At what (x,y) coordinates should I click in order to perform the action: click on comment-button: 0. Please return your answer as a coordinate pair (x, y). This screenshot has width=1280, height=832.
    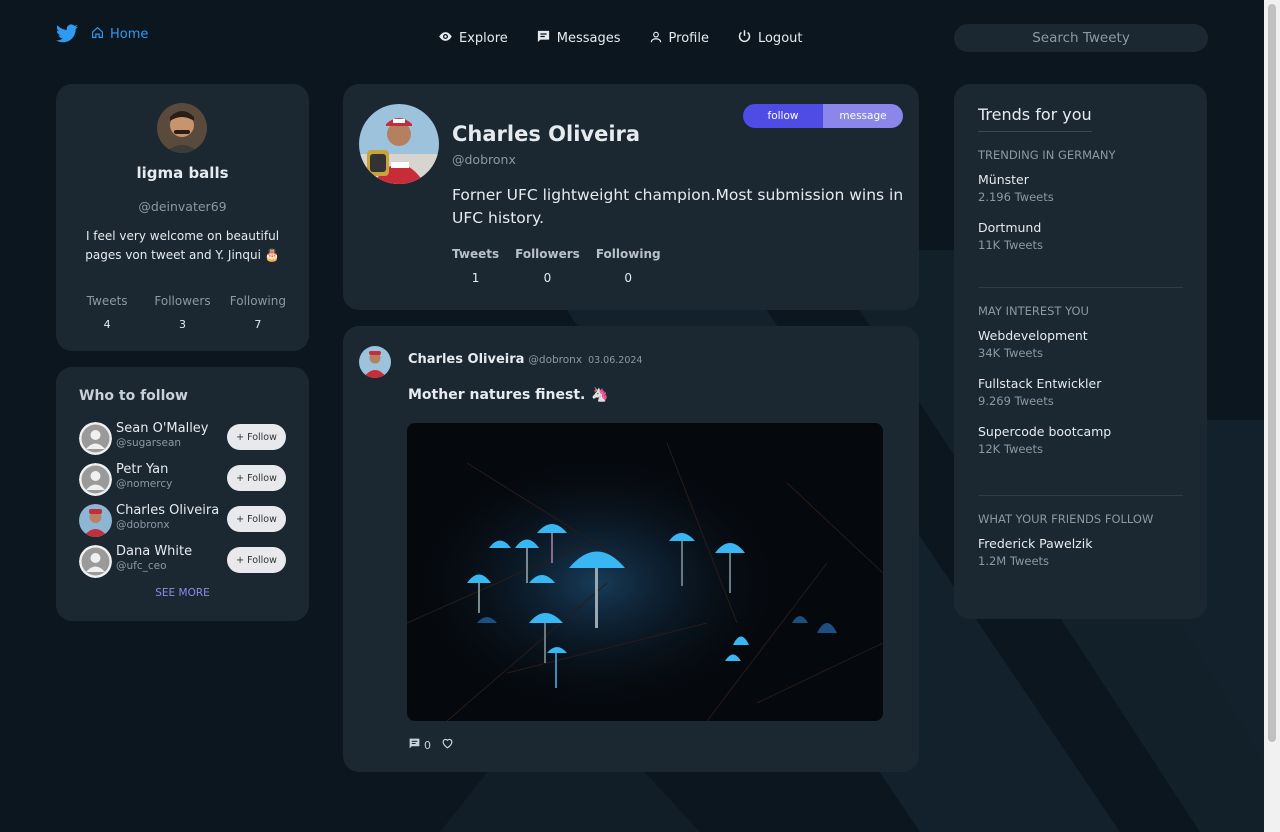
    Looking at the image, I should click on (419, 745).